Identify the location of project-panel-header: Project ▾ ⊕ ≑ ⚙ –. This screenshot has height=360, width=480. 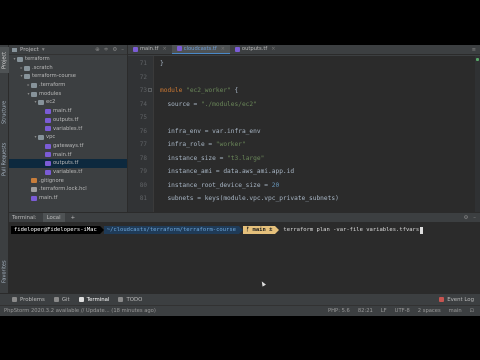
(68, 50).